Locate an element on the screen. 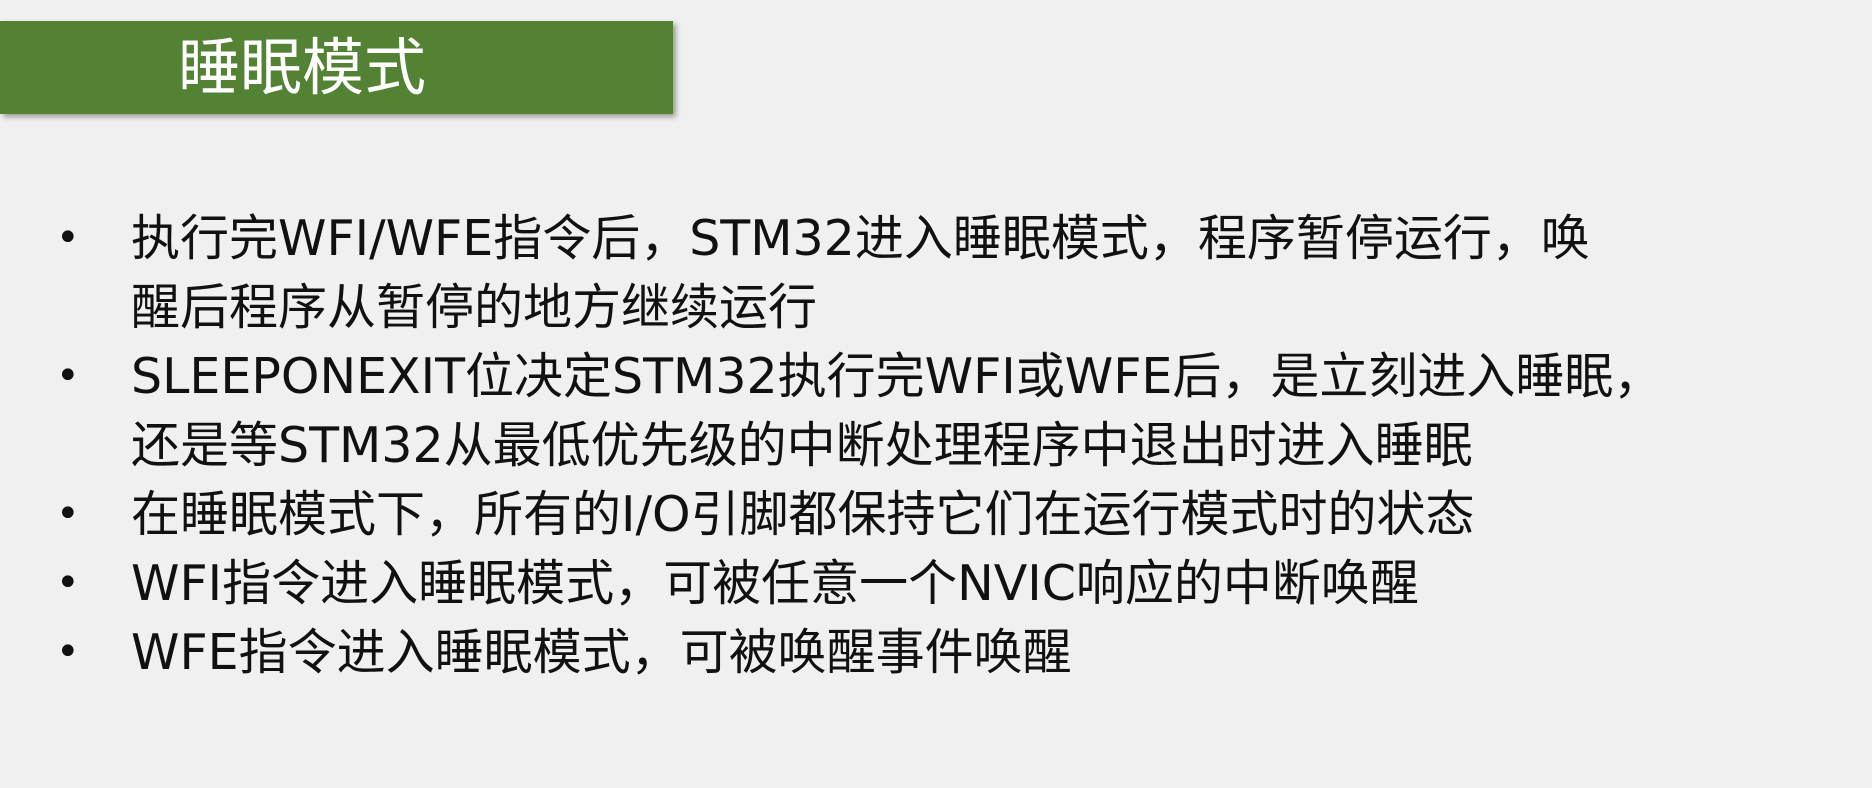  slide-title: 睡眠模式 is located at coordinates (302, 67).